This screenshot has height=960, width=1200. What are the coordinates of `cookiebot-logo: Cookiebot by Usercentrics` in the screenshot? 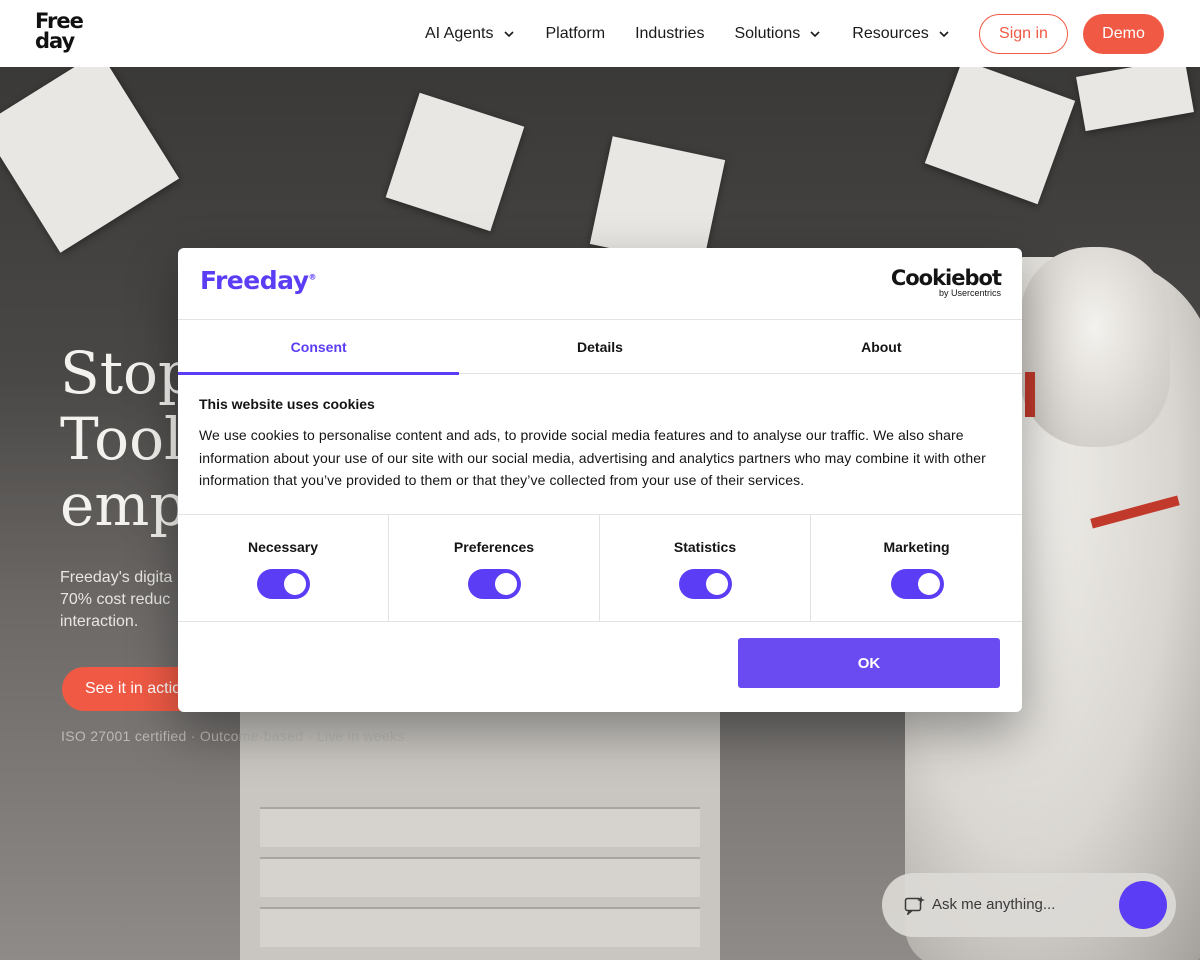 It's located at (946, 282).